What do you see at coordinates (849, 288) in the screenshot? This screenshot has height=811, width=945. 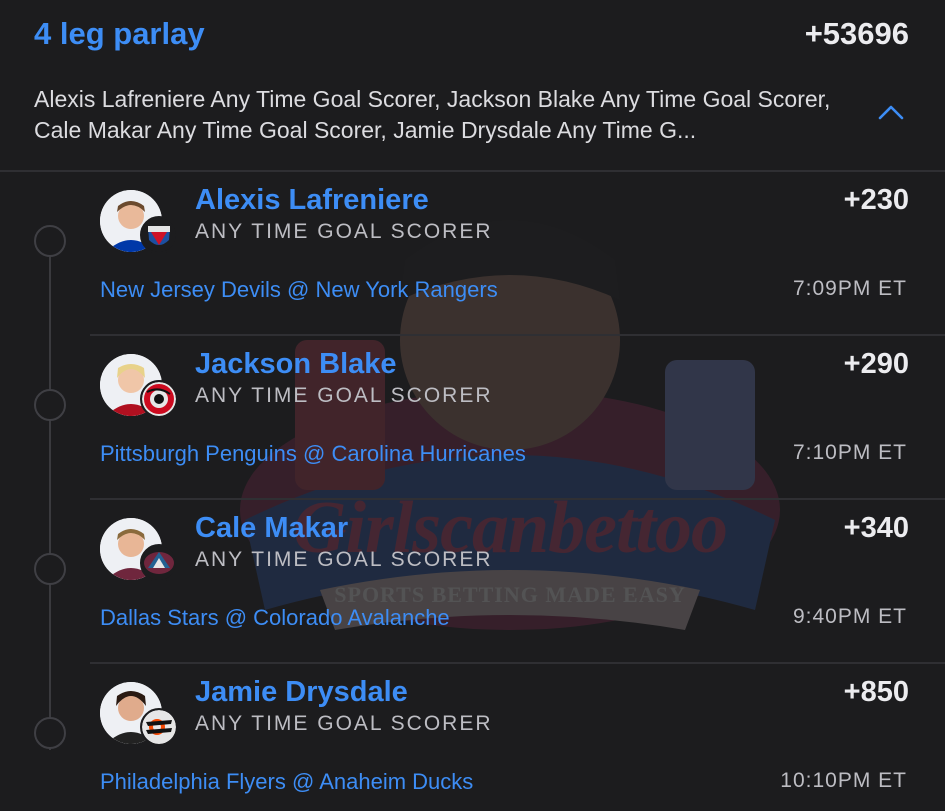 I see `game-time: 7:09PM ET` at bounding box center [849, 288].